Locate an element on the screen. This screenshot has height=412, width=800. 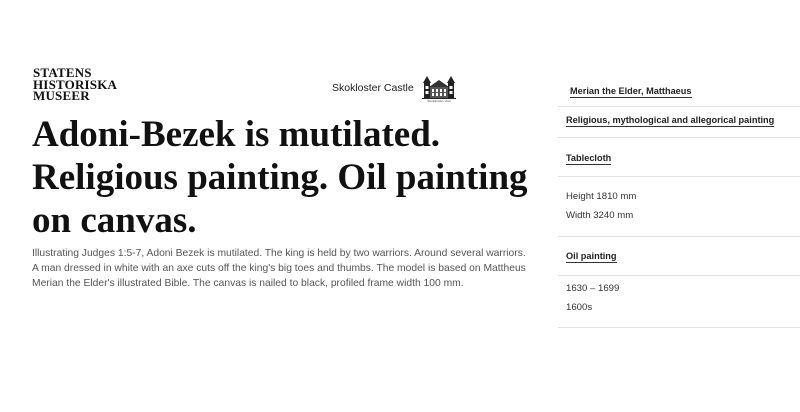
technique-link: Oil painting is located at coordinates (591, 257).